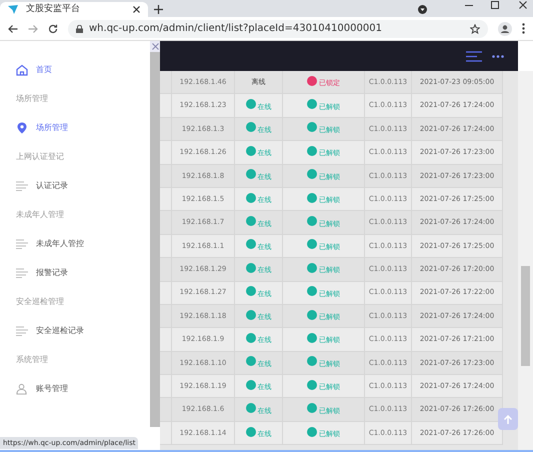  I want to click on sidebar-section-title: 场所管理, so click(32, 98).